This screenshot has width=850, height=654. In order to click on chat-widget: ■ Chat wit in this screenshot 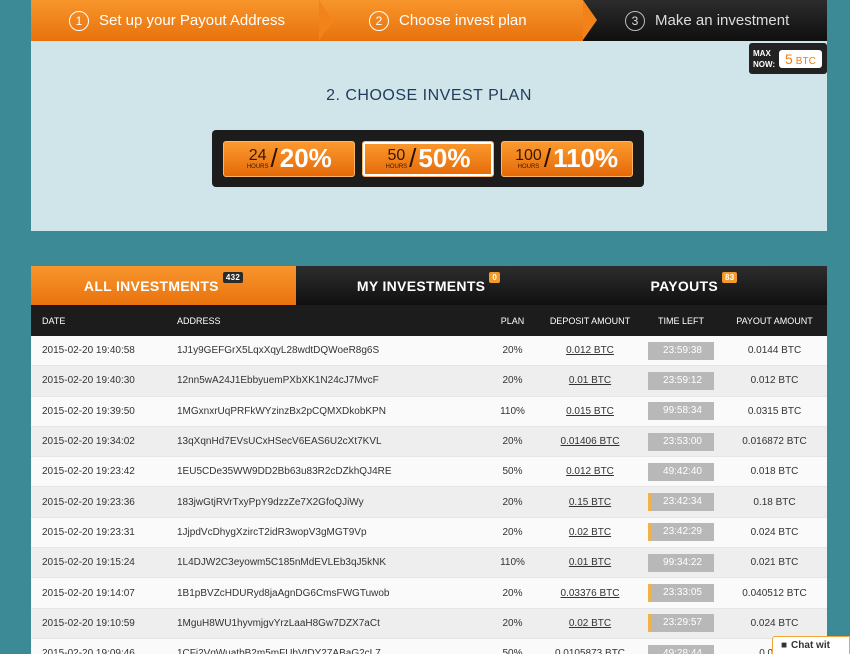, I will do `click(811, 645)`.